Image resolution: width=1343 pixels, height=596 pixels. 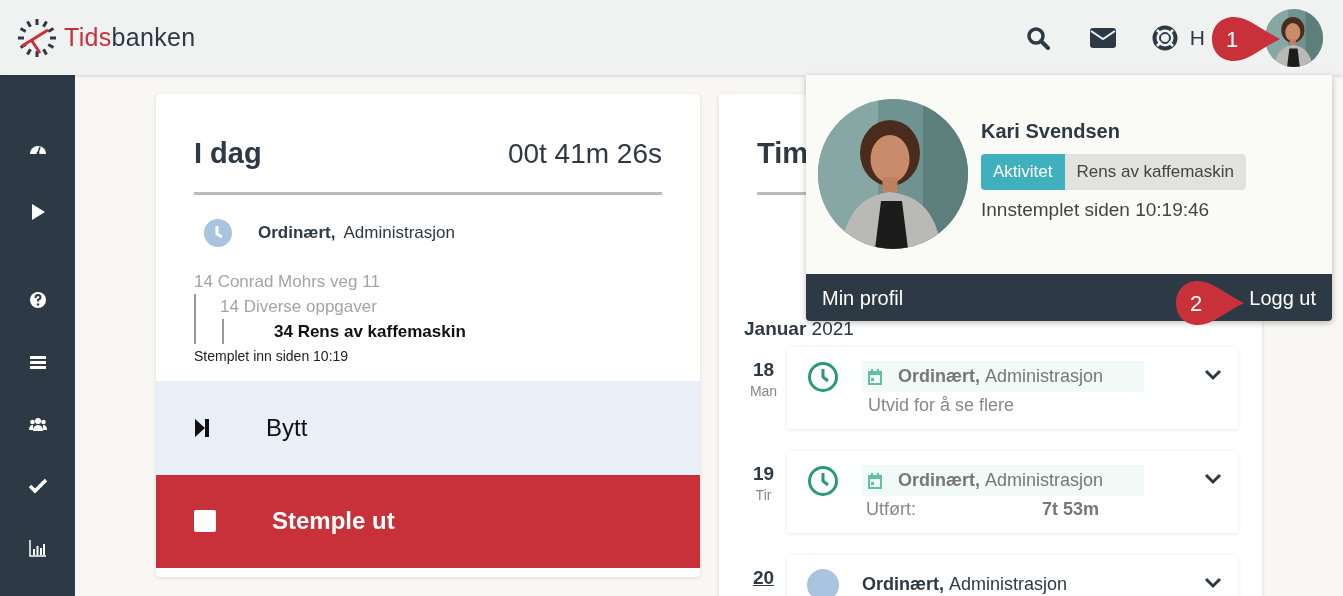 What do you see at coordinates (783, 153) in the screenshot?
I see `card-title: Tim` at bounding box center [783, 153].